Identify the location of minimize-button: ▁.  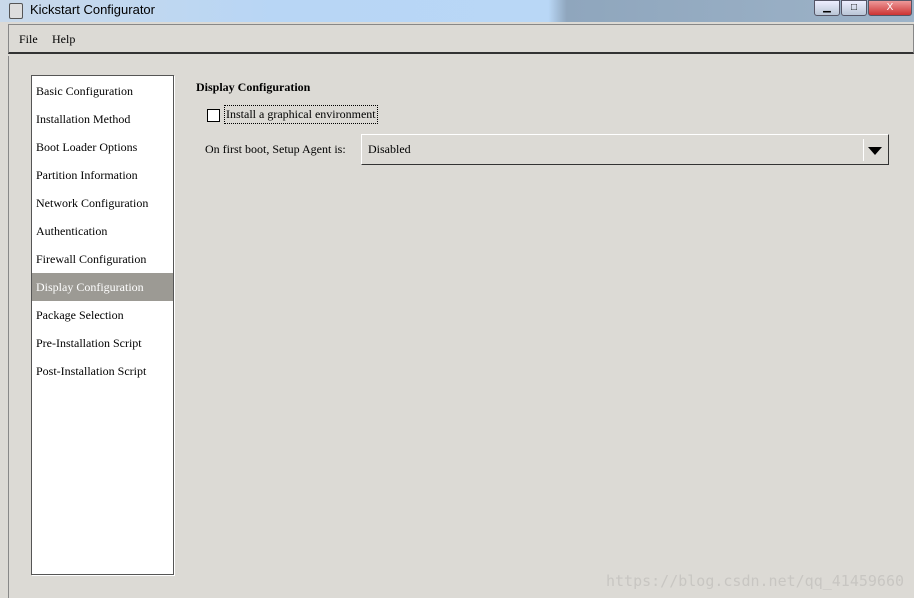
(827, 8).